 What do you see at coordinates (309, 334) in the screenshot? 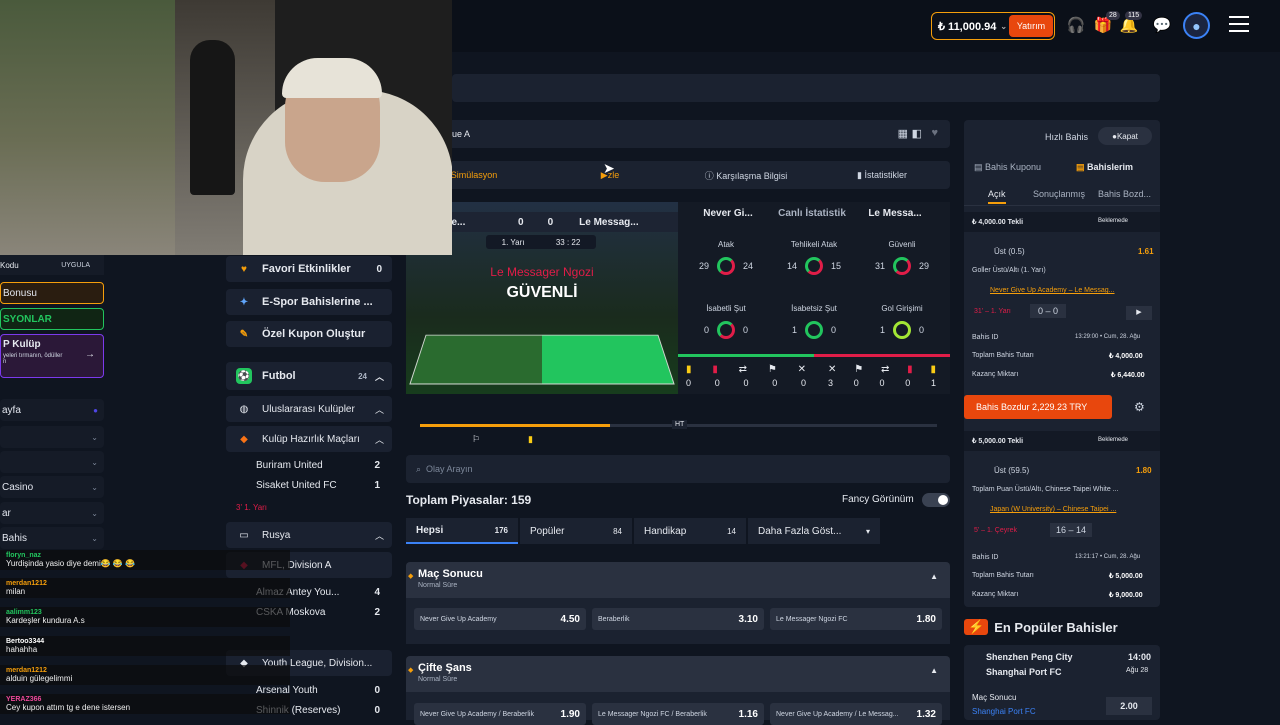
I see `custom-coupon-item: ✎ Özel Kupon Oluştur` at bounding box center [309, 334].